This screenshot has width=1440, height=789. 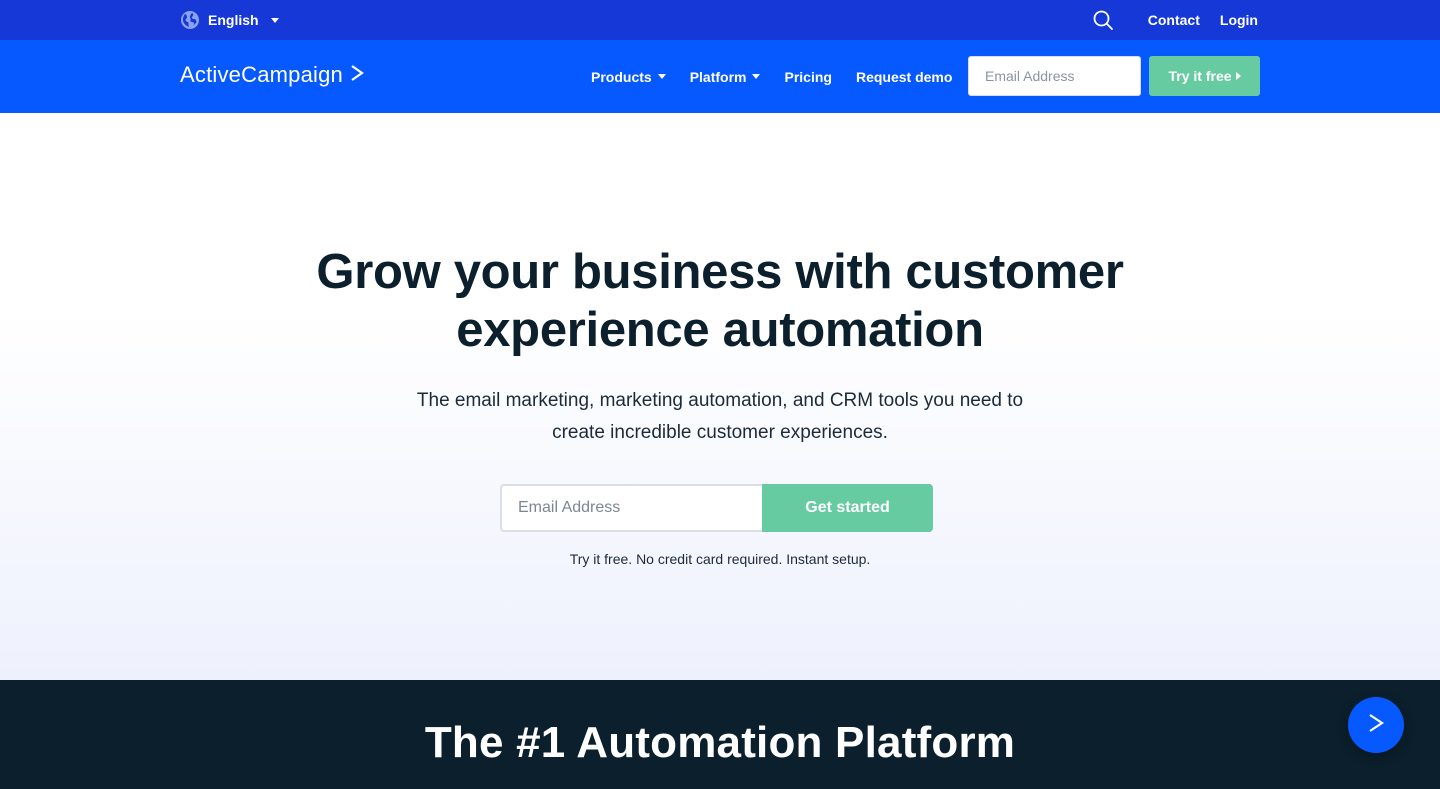 I want to click on nav-item-platform: Platform, so click(x=725, y=77).